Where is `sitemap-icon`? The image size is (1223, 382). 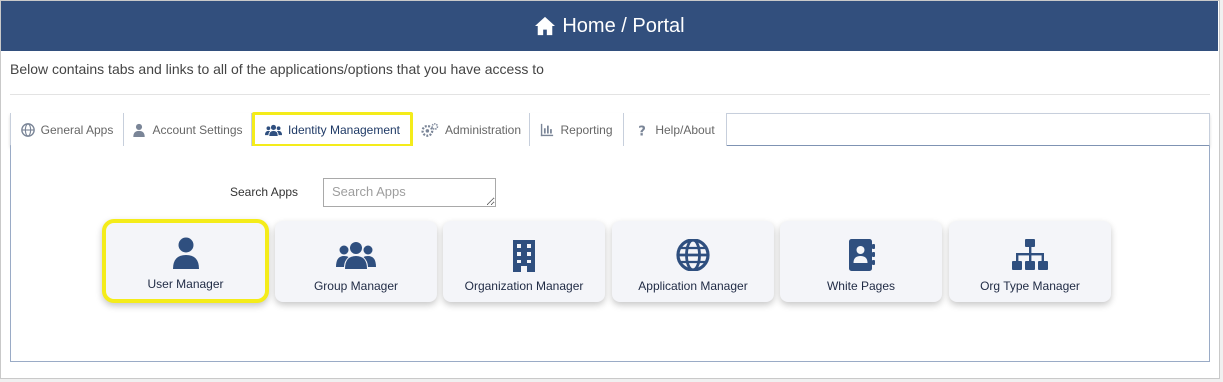 sitemap-icon is located at coordinates (1030, 254).